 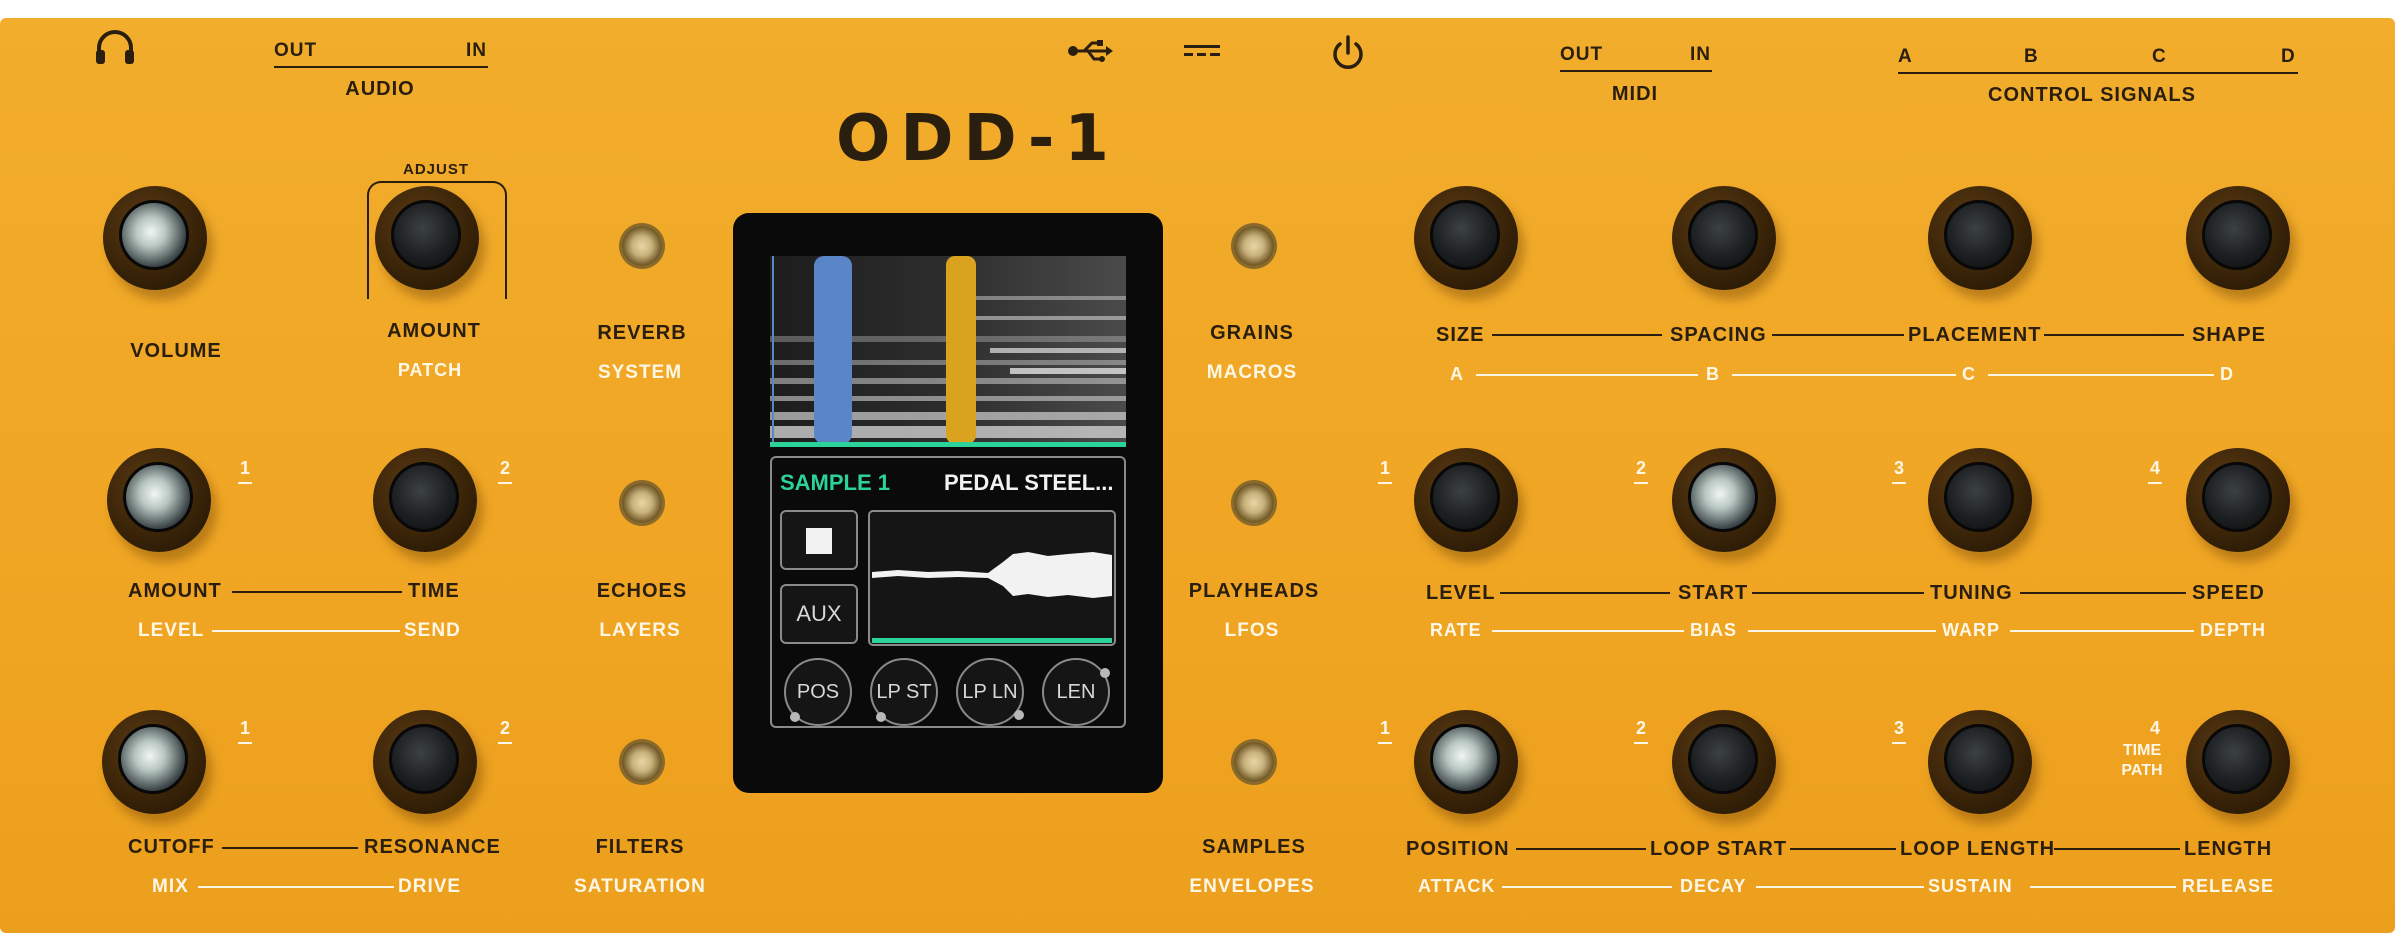 I want to click on filters-button, so click(x=642, y=762).